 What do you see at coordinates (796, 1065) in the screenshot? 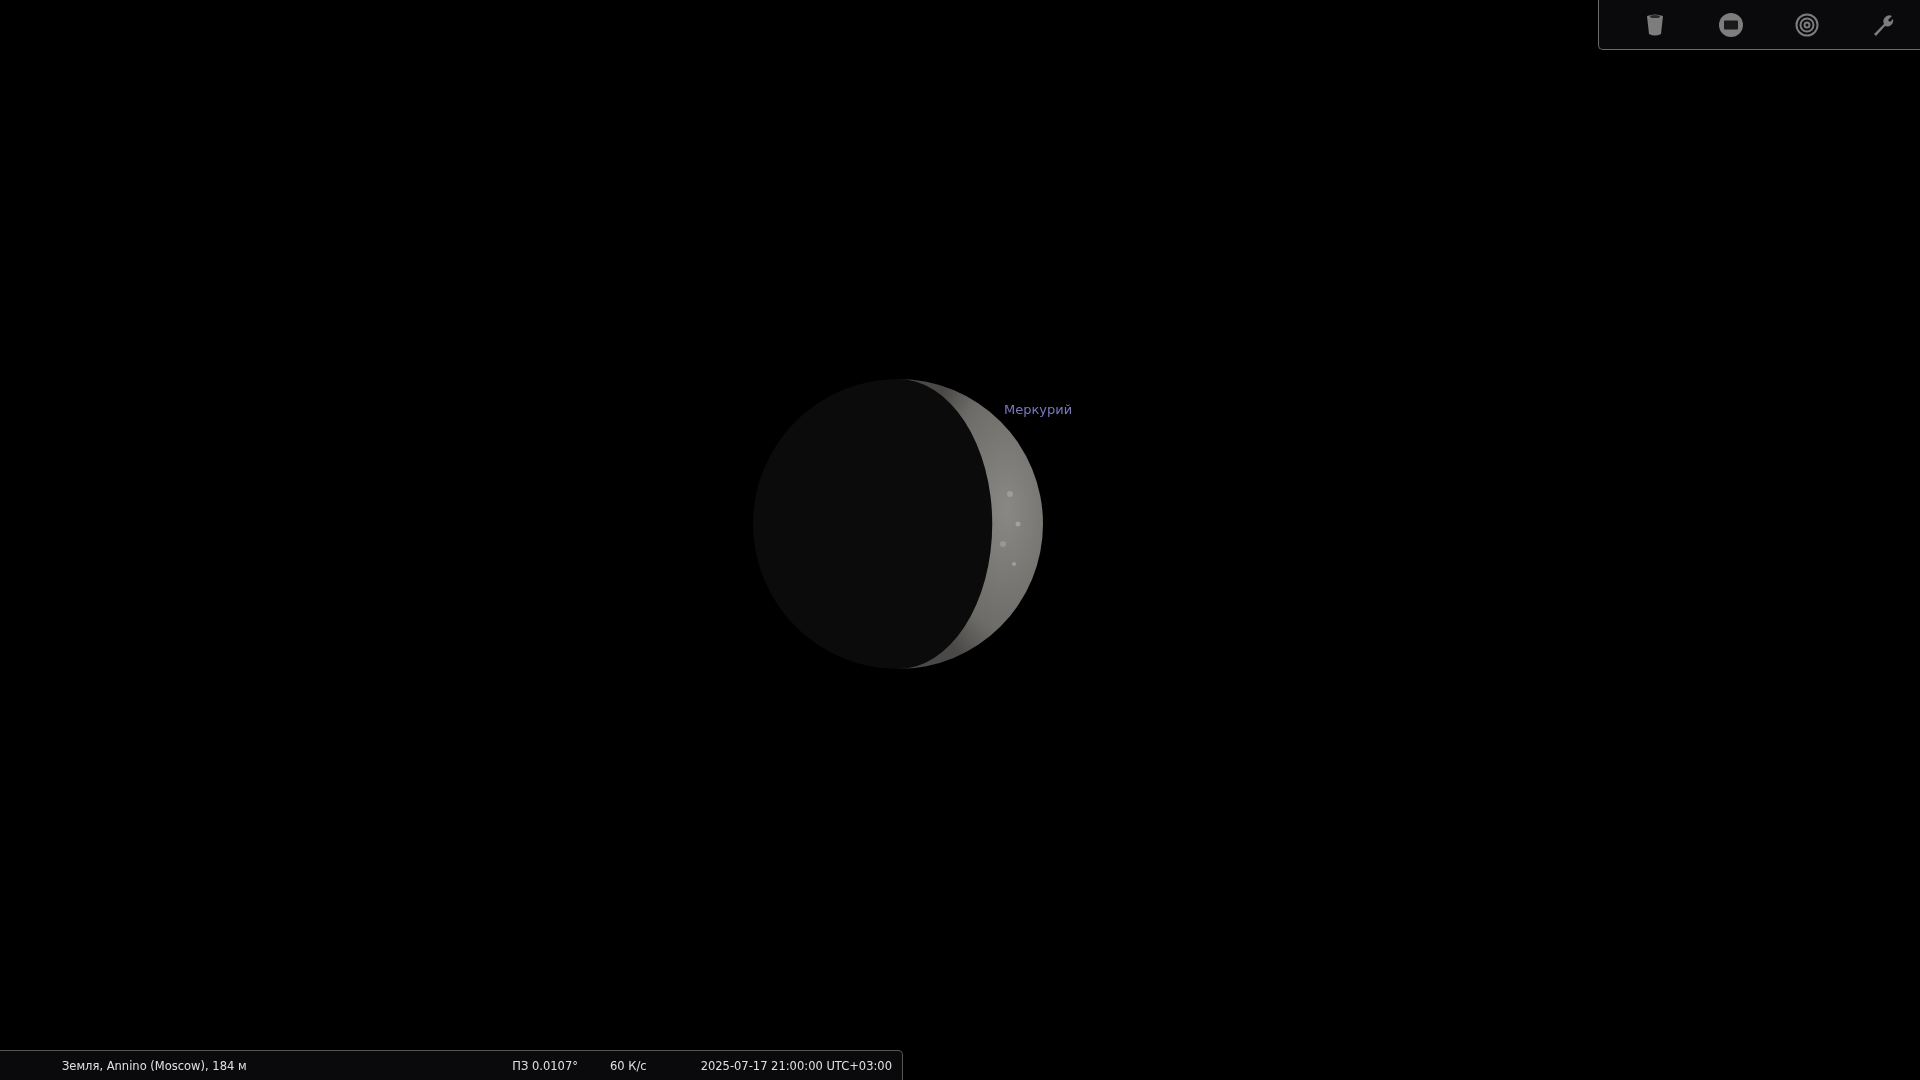
I see `date-time-text: 2025-07-17 21:00:00 UTC+03:00` at bounding box center [796, 1065].